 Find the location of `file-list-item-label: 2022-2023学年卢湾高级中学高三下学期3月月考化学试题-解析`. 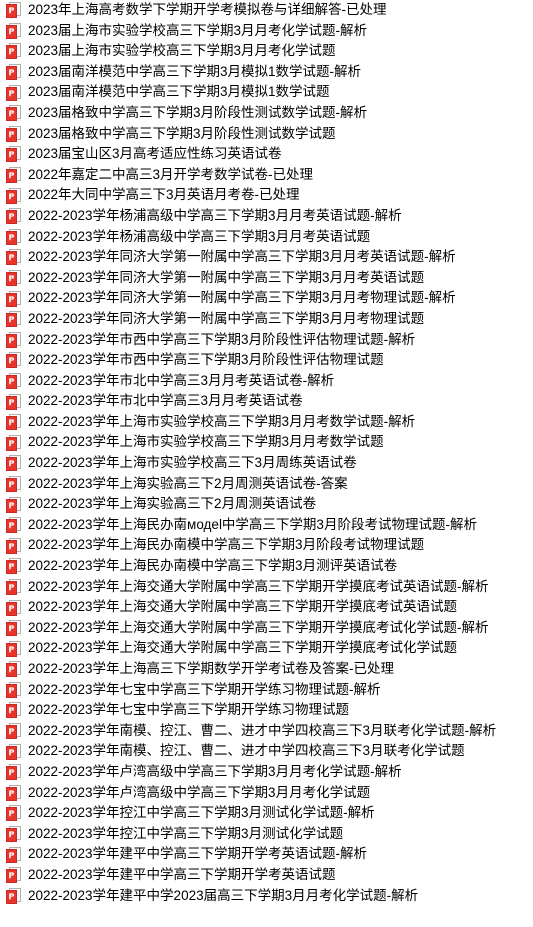

file-list-item-label: 2022-2023学年卢湾高级中学高三下学期3月月考化学试题-解析 is located at coordinates (215, 771).